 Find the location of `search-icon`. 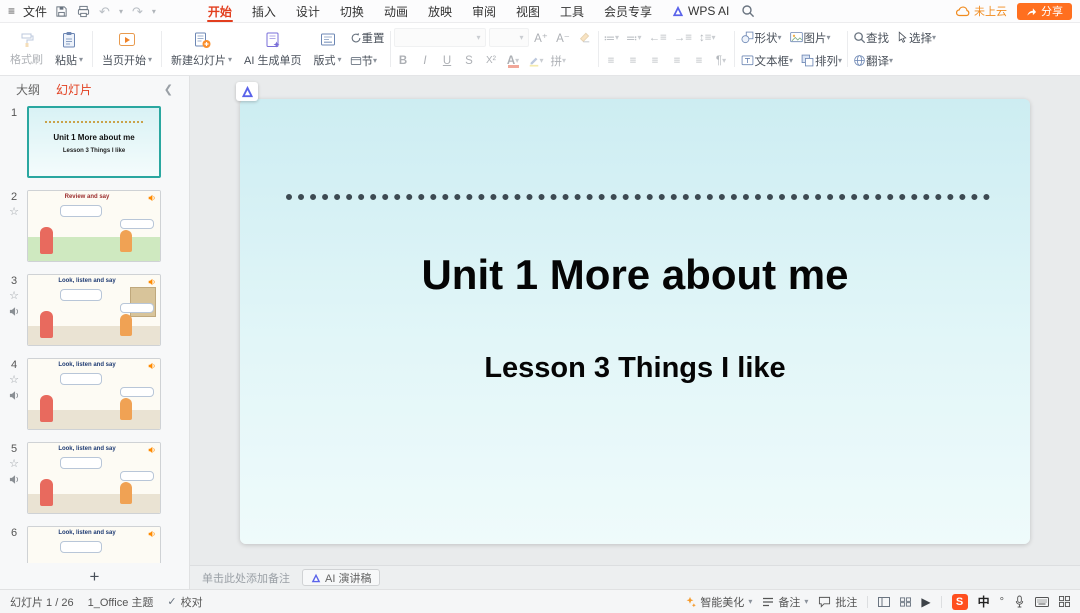

search-icon is located at coordinates (748, 11).